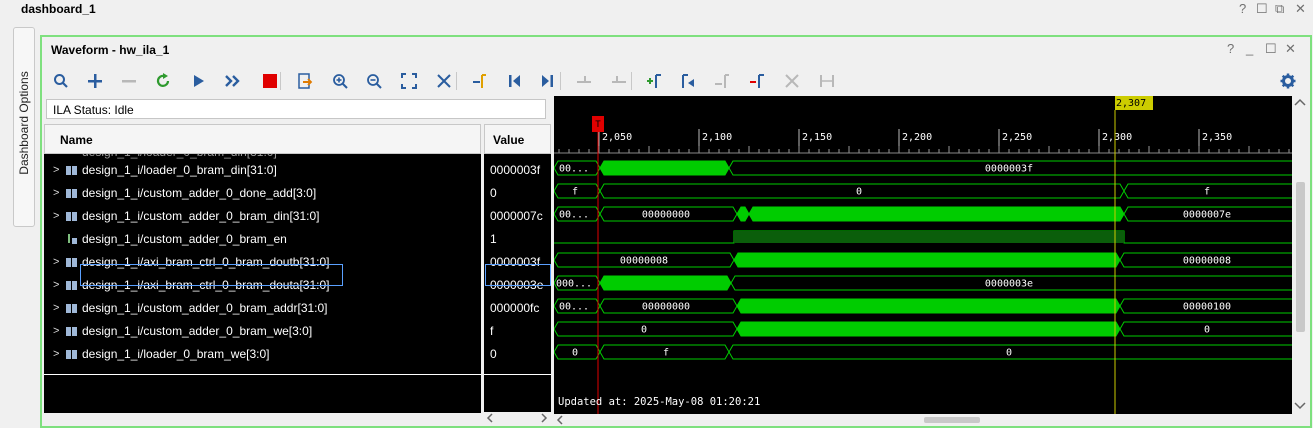  I want to click on dashboard-options-tab: Dashboard Options, so click(24, 127).